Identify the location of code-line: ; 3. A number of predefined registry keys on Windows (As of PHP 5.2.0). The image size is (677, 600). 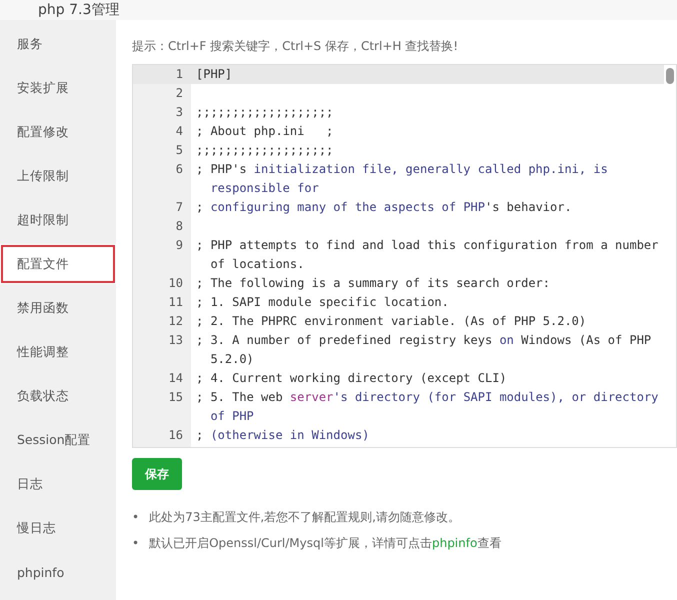
(423, 350).